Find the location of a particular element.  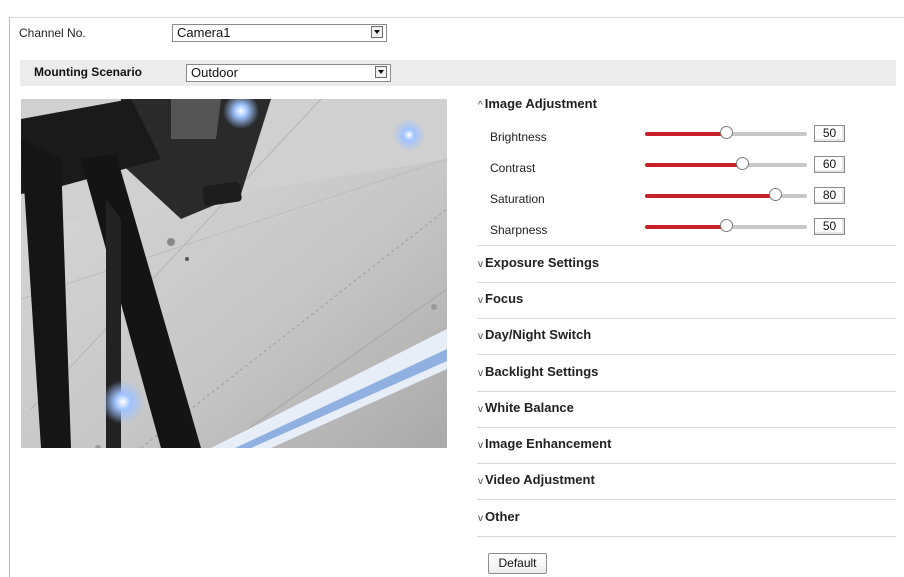

mounting-scenario-bar: Mounting Scenario is located at coordinates (458, 73).